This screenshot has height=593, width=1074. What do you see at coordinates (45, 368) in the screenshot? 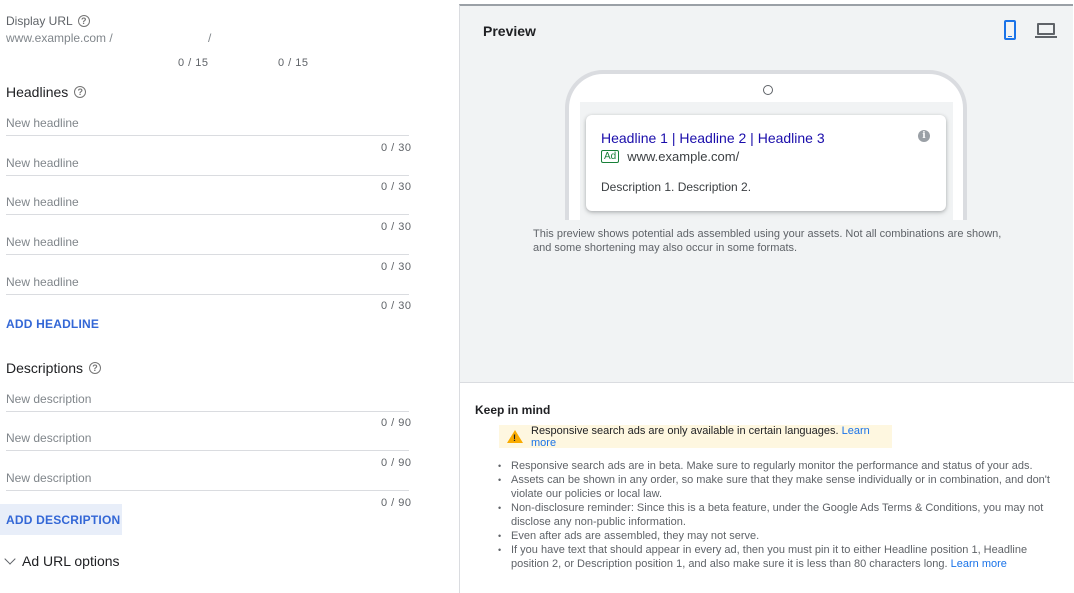
I see `descriptions-title-text: Descriptions` at bounding box center [45, 368].